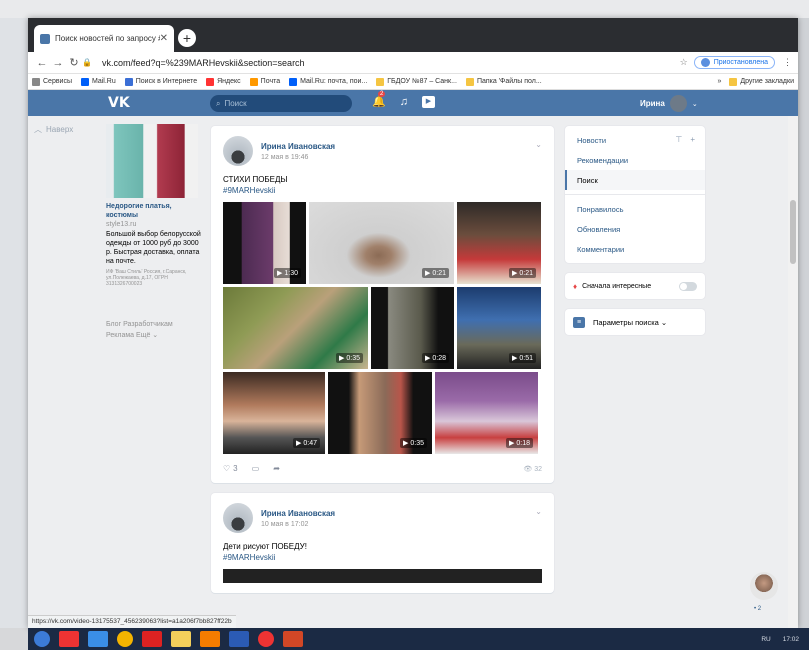 This screenshot has width=809, height=663. What do you see at coordinates (635, 180) in the screenshot?
I see `menu-item-search: Поиск` at bounding box center [635, 180].